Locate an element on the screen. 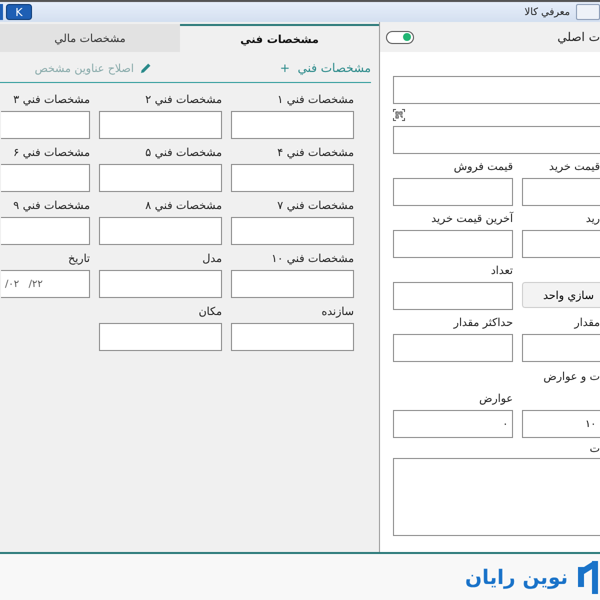 This screenshot has height=600, width=600. field-label: مدل is located at coordinates (211, 258).